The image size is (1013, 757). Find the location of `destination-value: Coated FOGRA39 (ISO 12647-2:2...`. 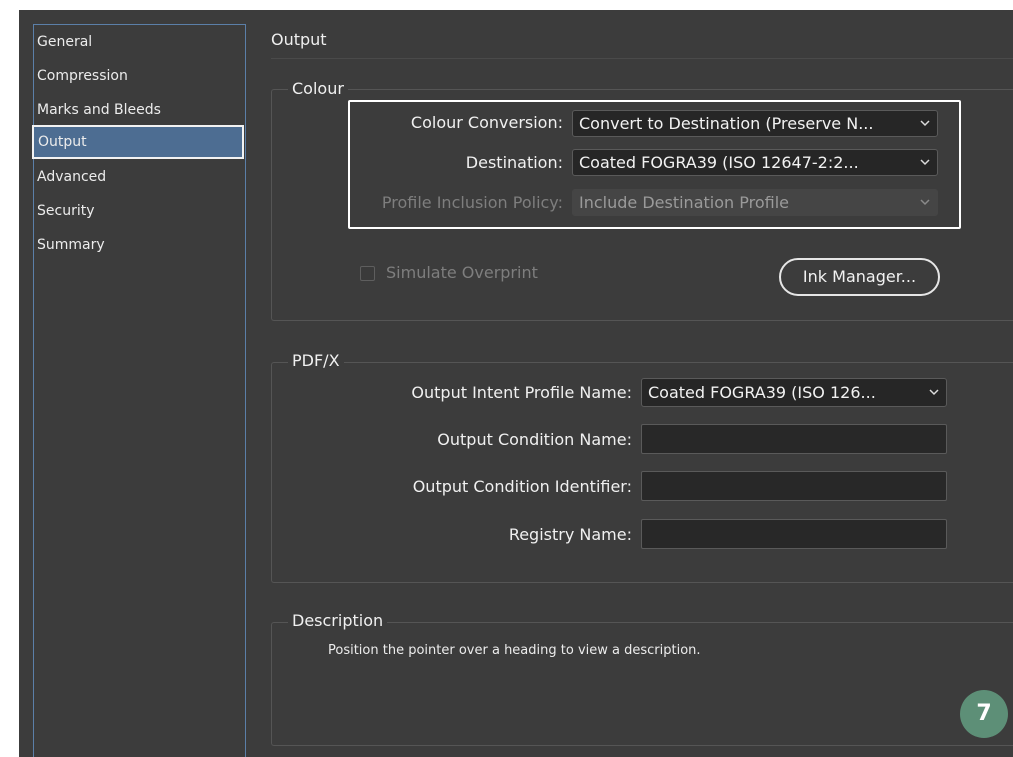

destination-value: Coated FOGRA39 (ISO 12647-2:2... is located at coordinates (719, 162).